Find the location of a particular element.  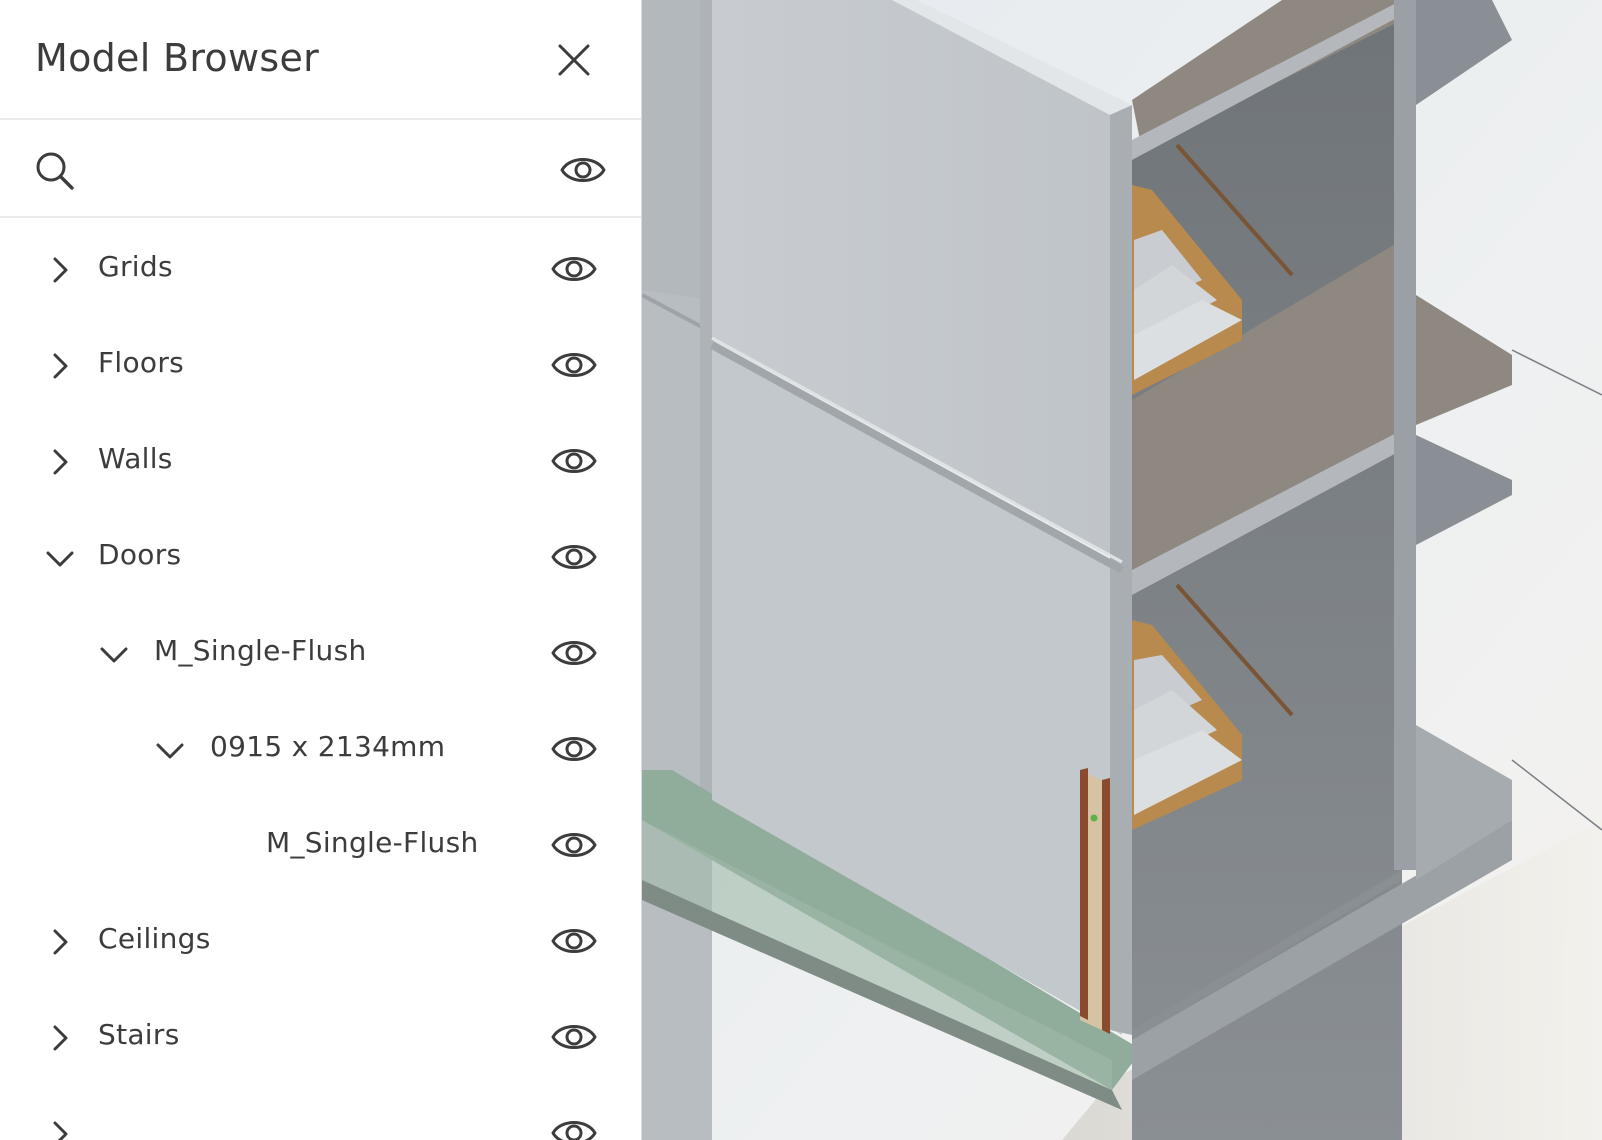

tree-item-label: Stairs is located at coordinates (139, 1034).